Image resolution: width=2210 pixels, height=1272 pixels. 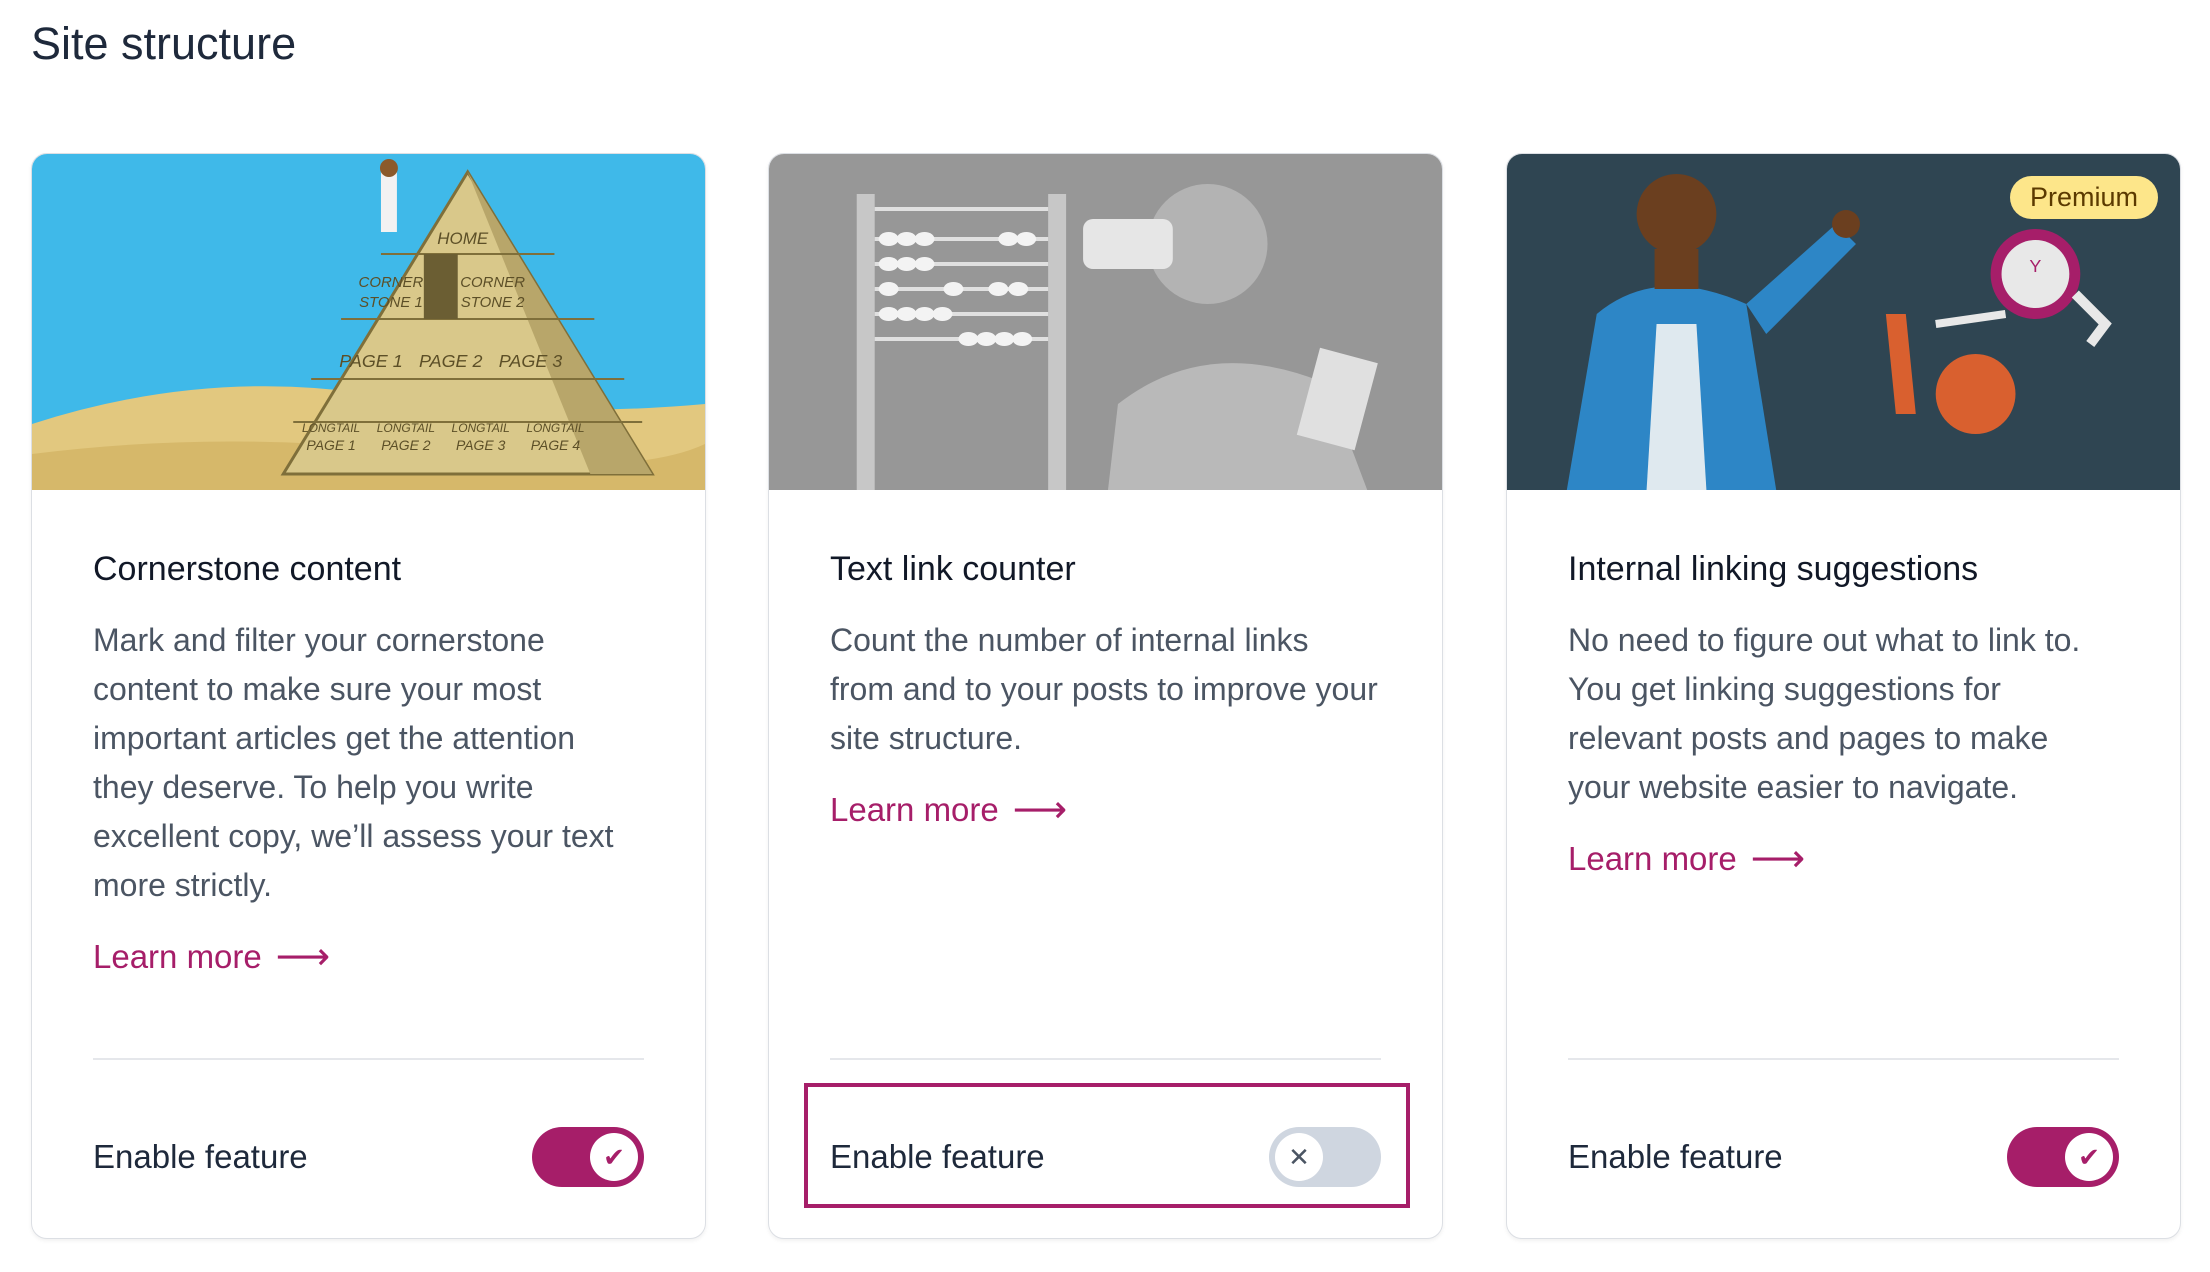 What do you see at coordinates (2083, 197) in the screenshot?
I see `premium-badge: Premium` at bounding box center [2083, 197].